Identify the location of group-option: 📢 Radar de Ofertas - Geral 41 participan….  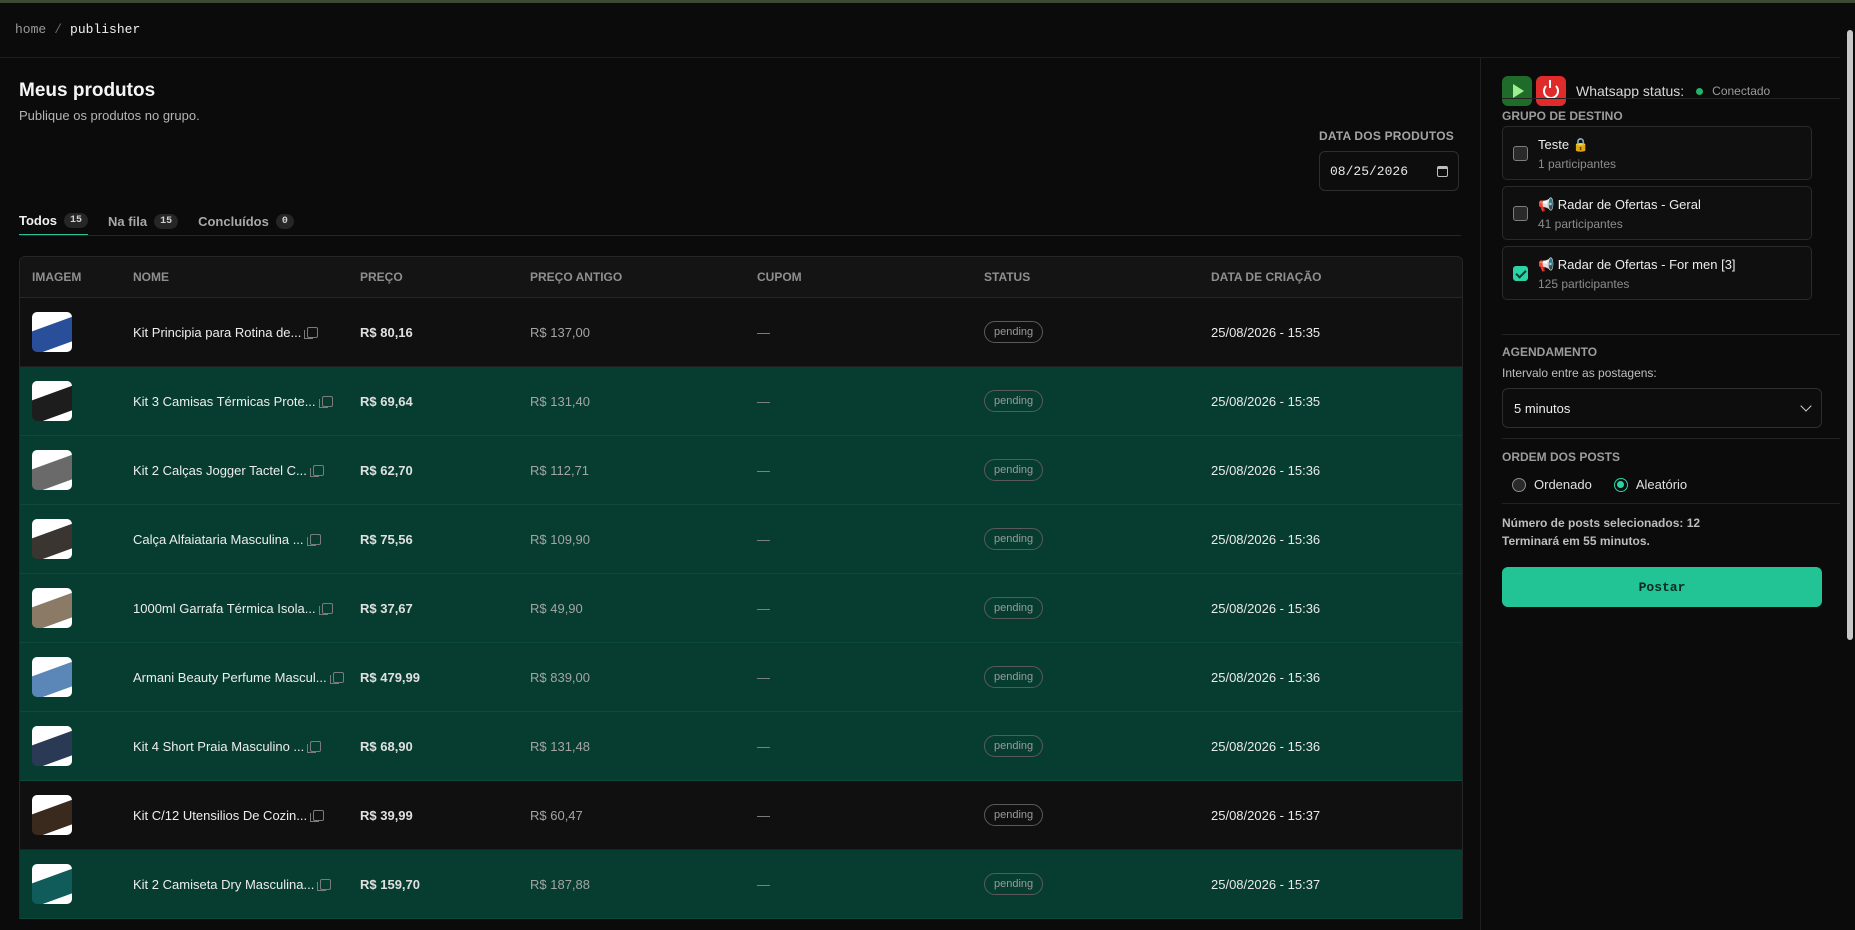
(1657, 213).